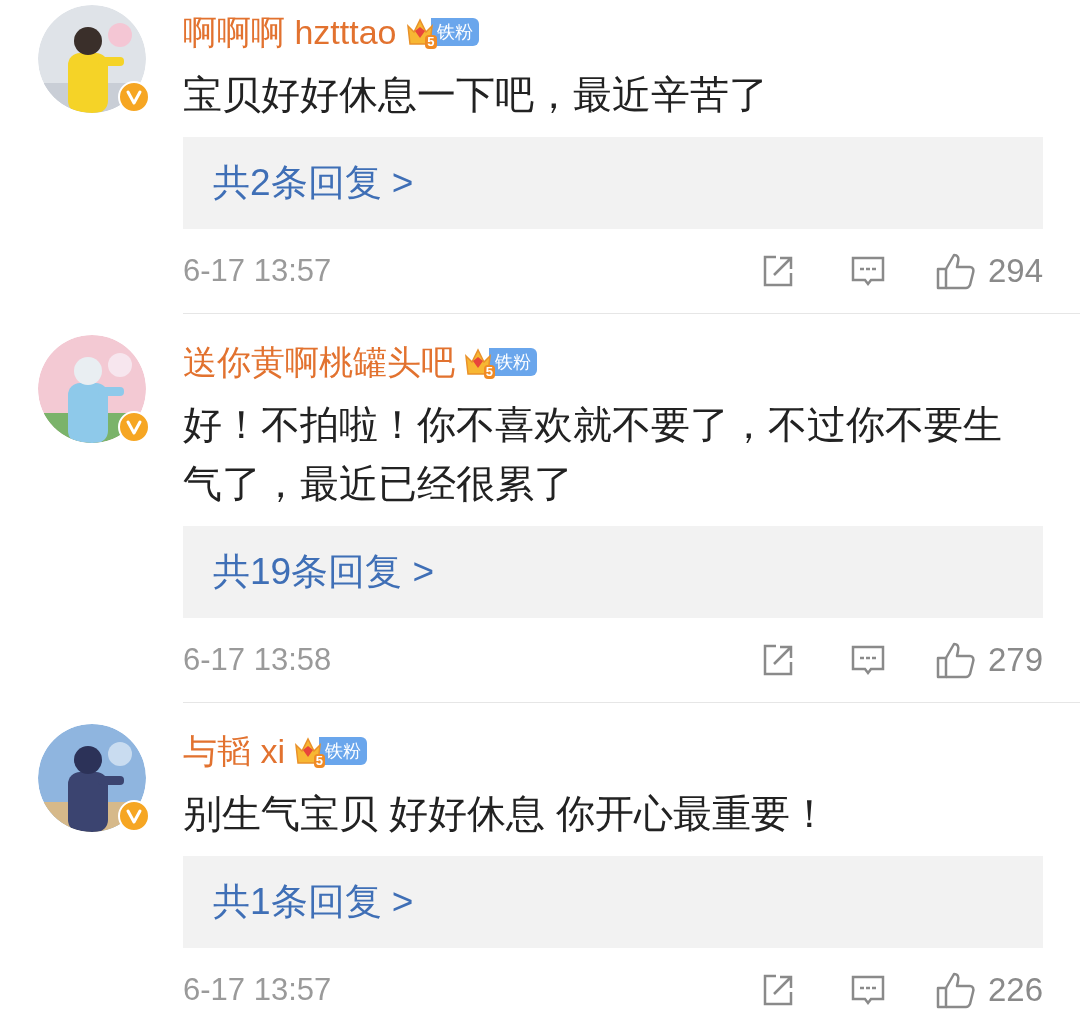 This screenshot has height=1020, width=1080. Describe the element at coordinates (290, 32) in the screenshot. I see `user-name: 啊啊啊 hztttao` at that location.